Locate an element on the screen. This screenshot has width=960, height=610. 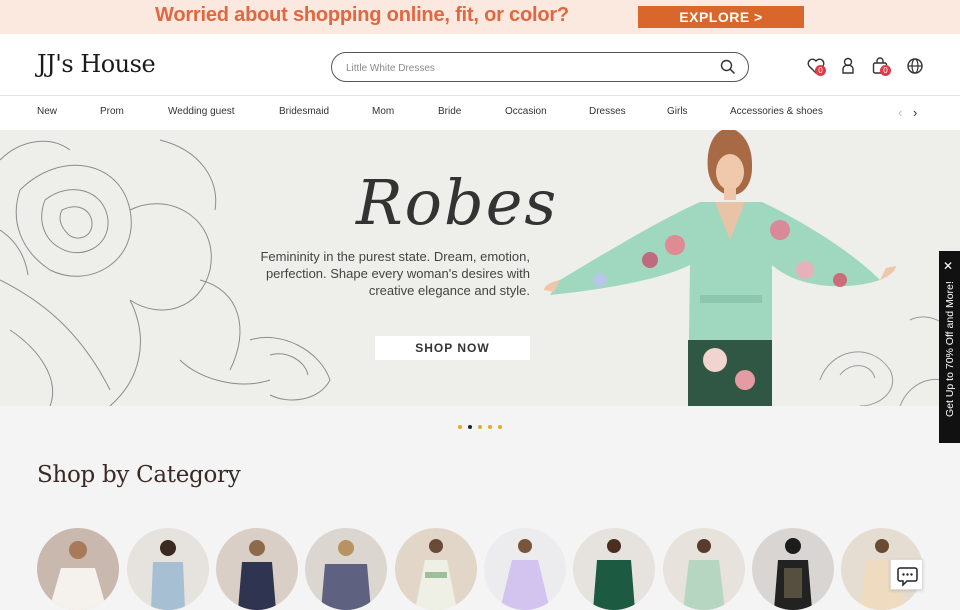
site-header: JJ's House 0 0 is located at coordinates (480, 65).